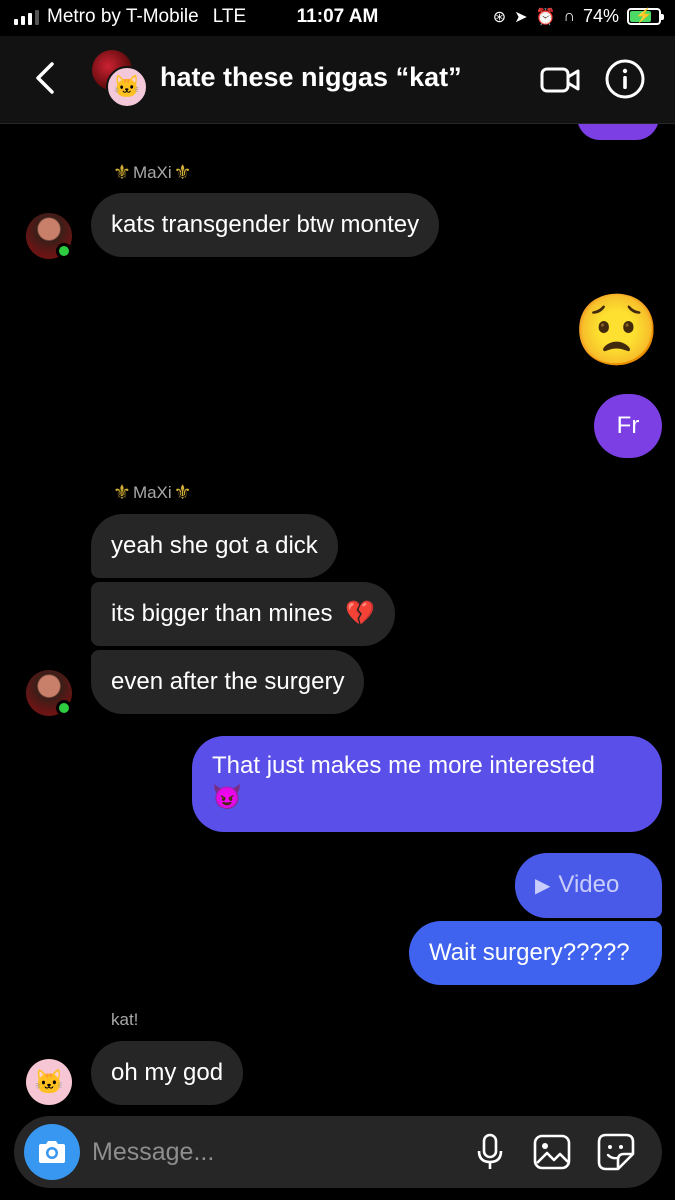  What do you see at coordinates (588, 885) in the screenshot?
I see `video-message-bubble: ▶ Video` at bounding box center [588, 885].